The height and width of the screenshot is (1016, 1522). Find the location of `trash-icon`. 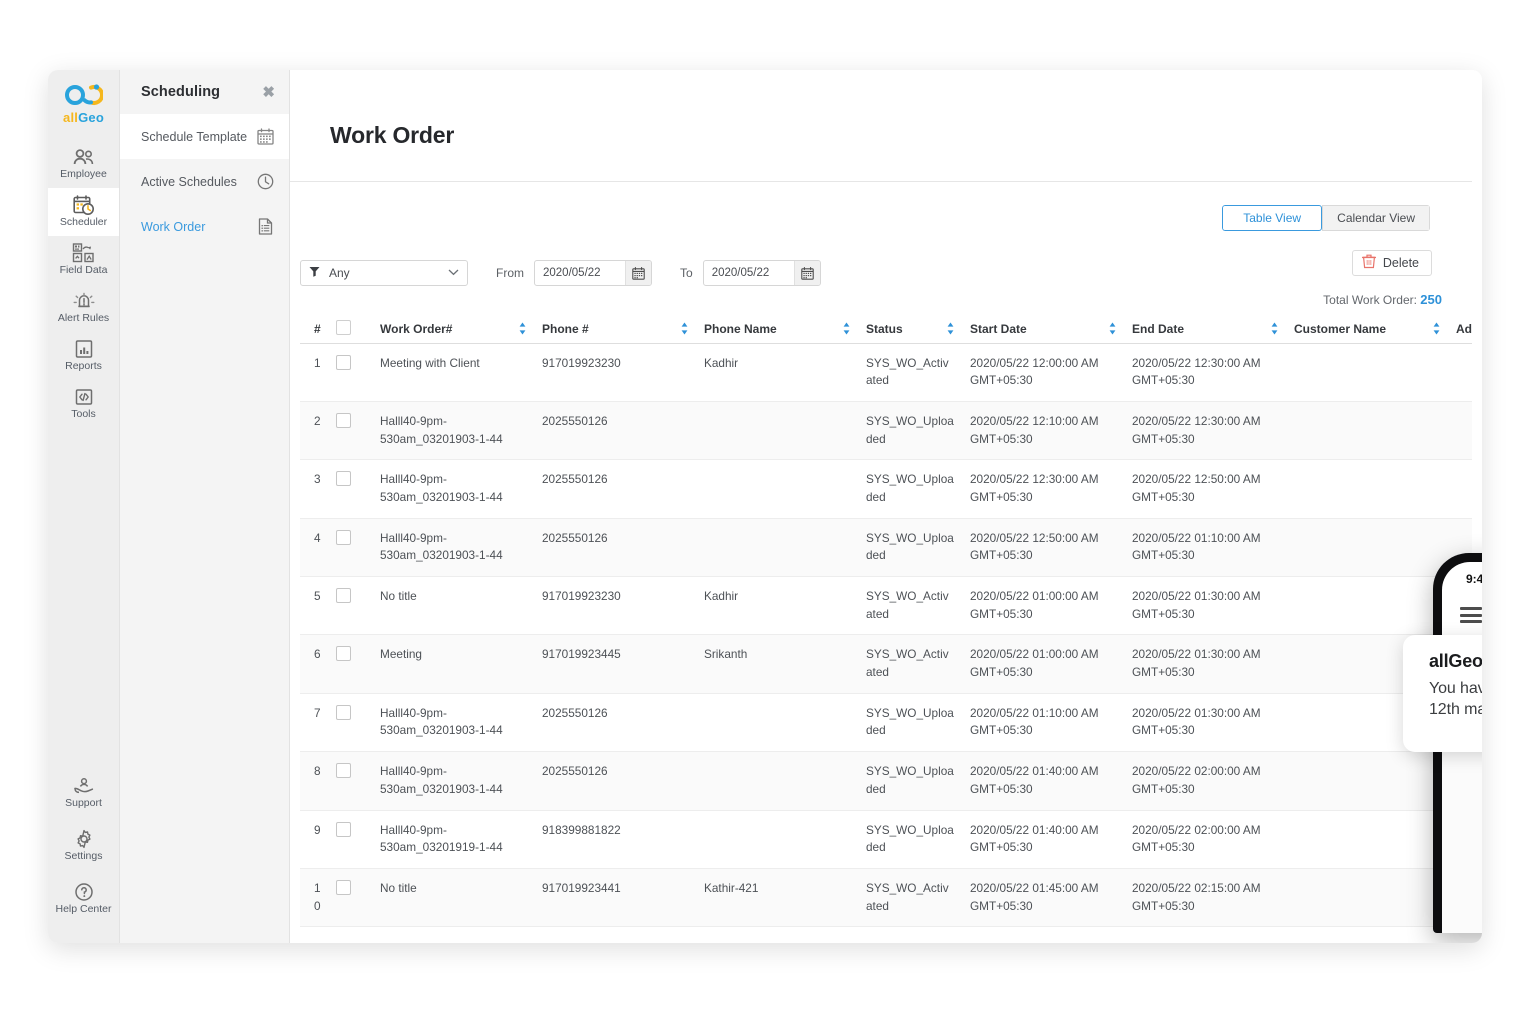

trash-icon is located at coordinates (1368, 263).